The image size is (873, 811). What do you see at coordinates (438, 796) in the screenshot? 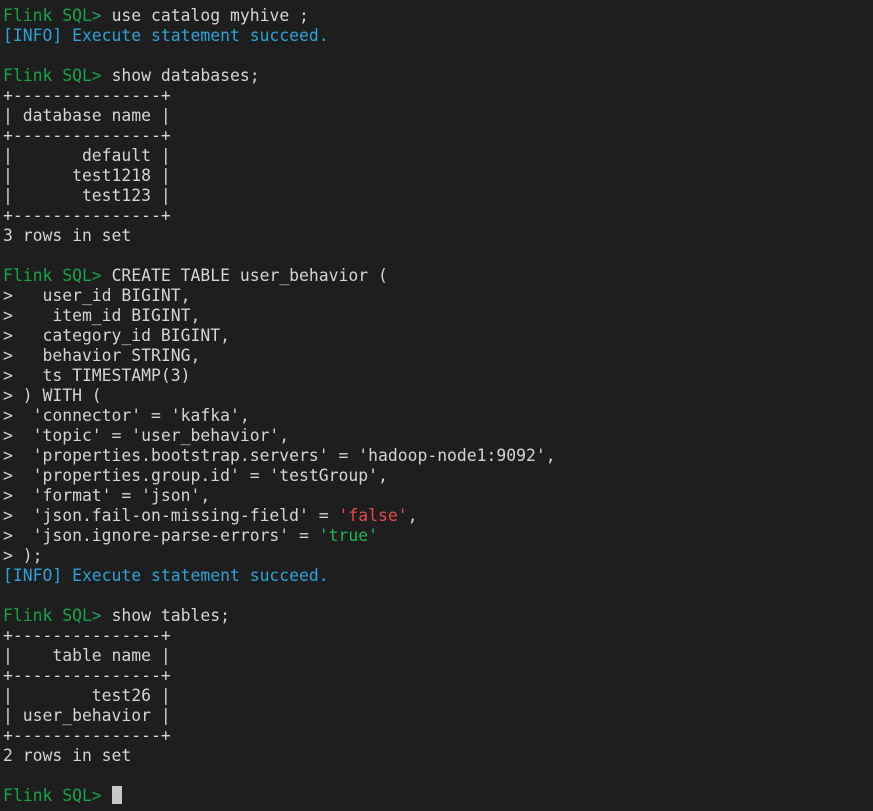
I see `active-command-line: Flink SQL>` at bounding box center [438, 796].